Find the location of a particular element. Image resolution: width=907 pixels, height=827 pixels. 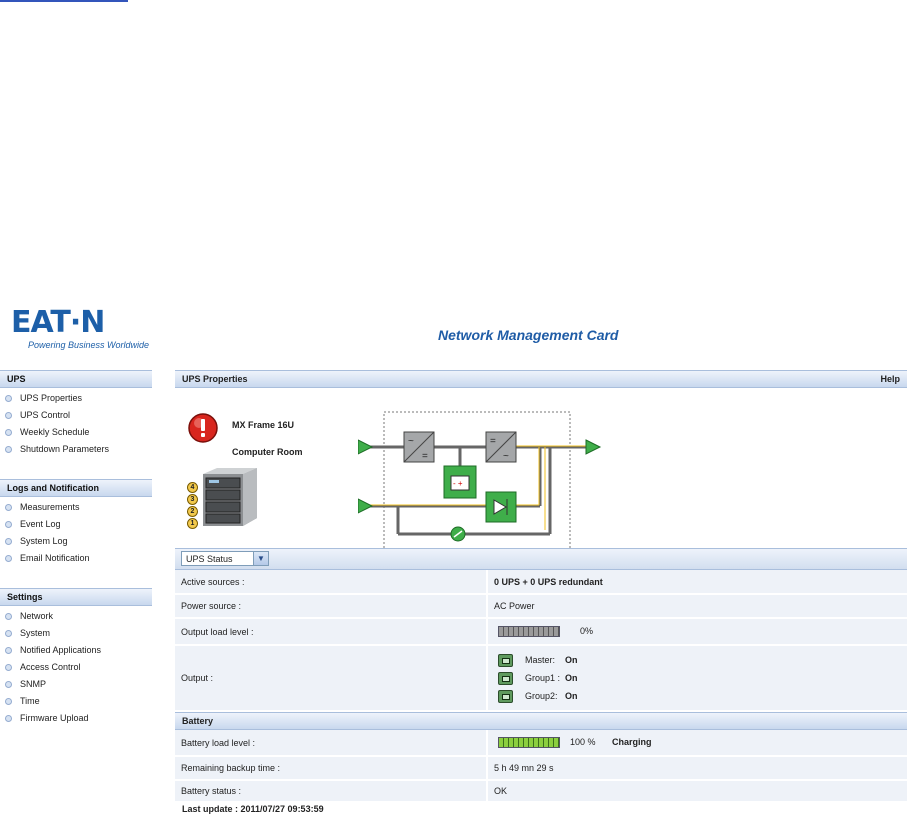

battery-status-label: Battery status : is located at coordinates (331, 791).